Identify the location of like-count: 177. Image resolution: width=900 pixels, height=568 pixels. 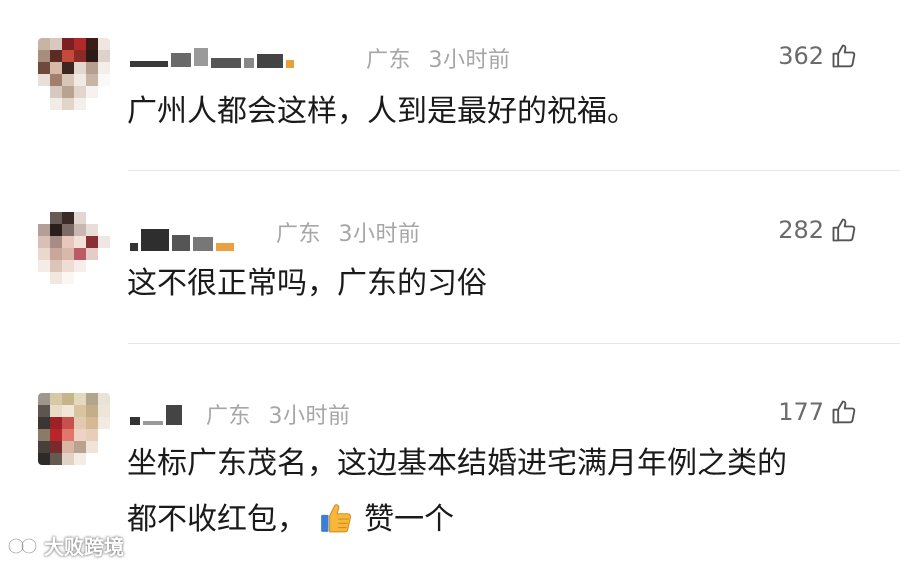
(801, 412).